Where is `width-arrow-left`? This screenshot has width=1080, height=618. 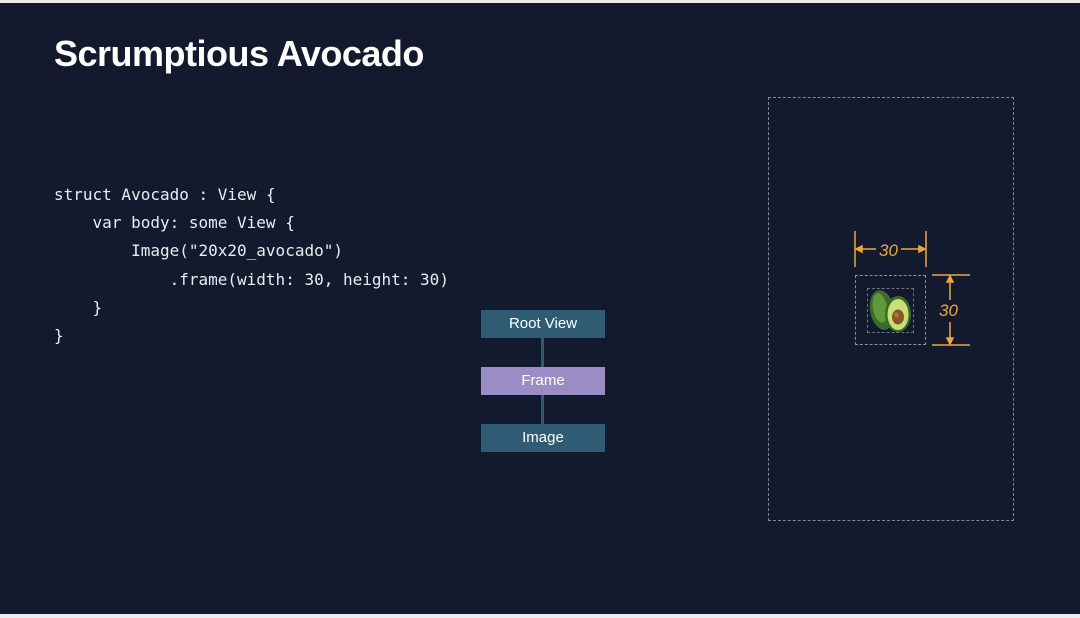 width-arrow-left is located at coordinates (858, 249).